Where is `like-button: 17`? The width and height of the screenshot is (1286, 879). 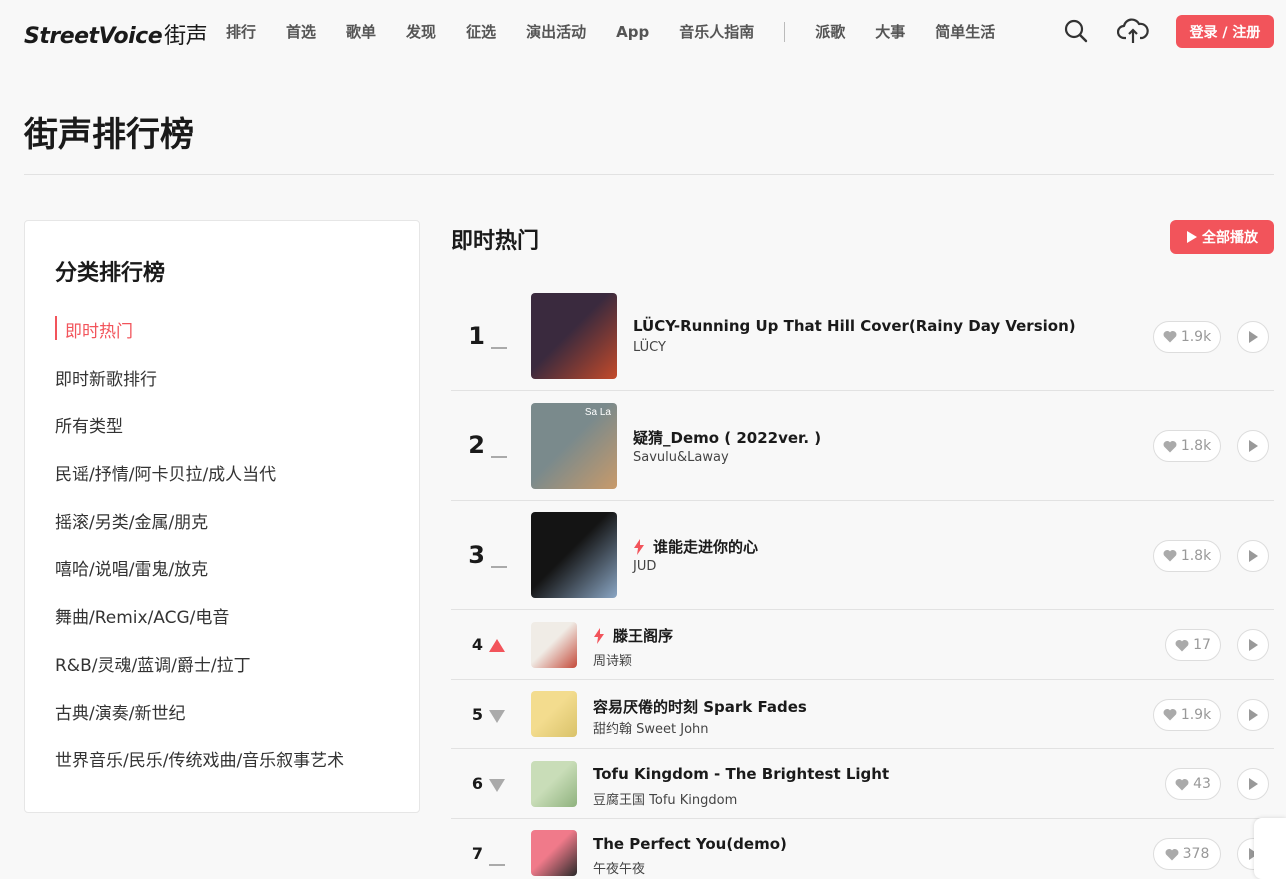 like-button: 17 is located at coordinates (1193, 645).